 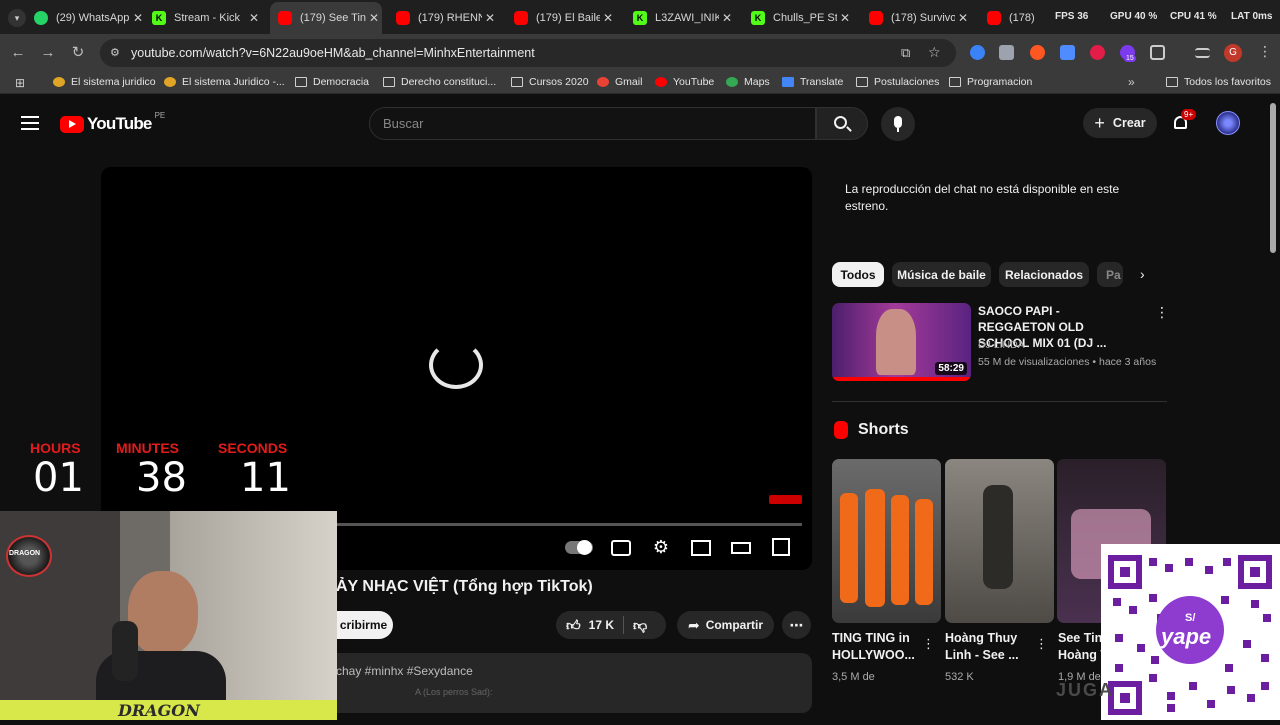 What do you see at coordinates (796, 625) in the screenshot?
I see `more-actions-button: ⋯` at bounding box center [796, 625].